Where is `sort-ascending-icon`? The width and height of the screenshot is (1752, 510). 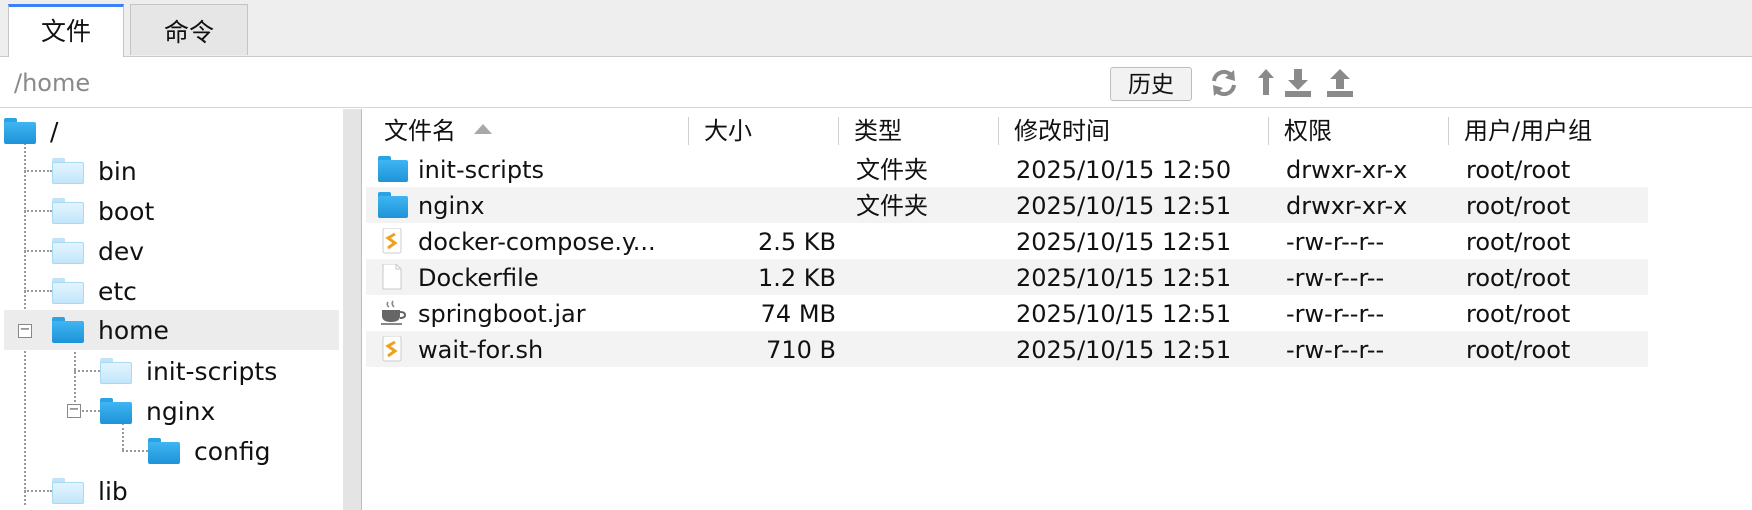 sort-ascending-icon is located at coordinates (483, 129).